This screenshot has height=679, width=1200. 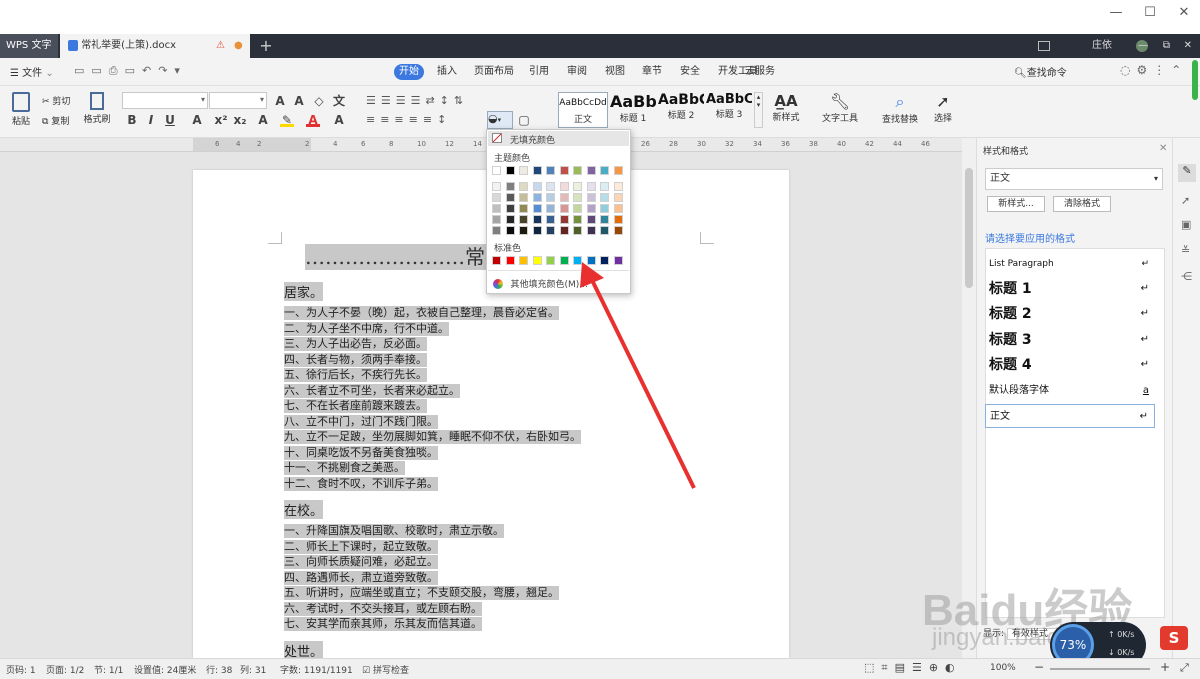 What do you see at coordinates (1188, 46) in the screenshot?
I see `close-doc-icon: ✕` at bounding box center [1188, 46].